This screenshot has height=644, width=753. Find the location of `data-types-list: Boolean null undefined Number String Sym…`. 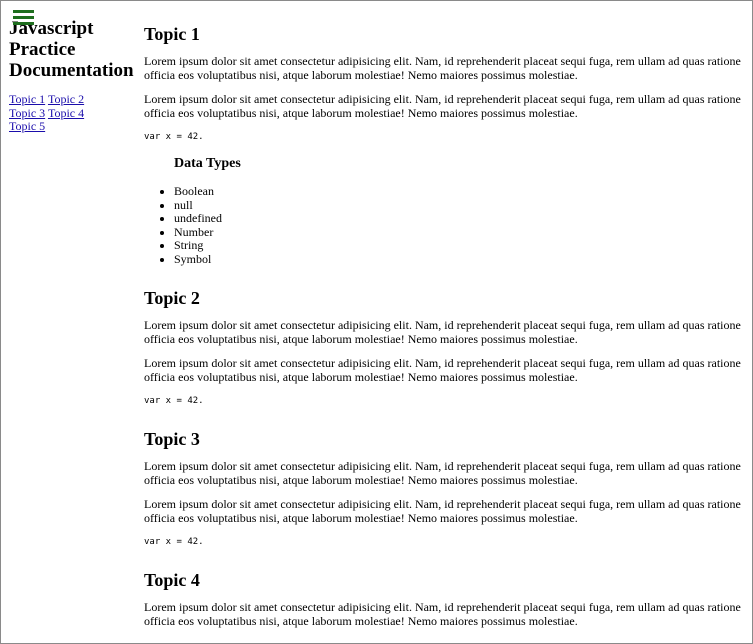

data-types-list: Boolean null undefined Number String Sym… is located at coordinates (445, 225).